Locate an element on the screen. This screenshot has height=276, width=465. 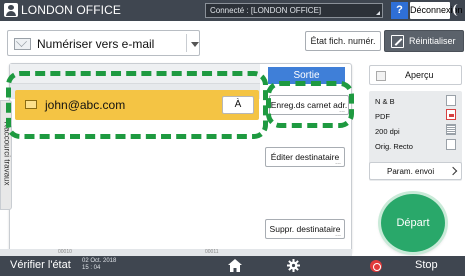
preview-checkbox is located at coordinates (381, 76).